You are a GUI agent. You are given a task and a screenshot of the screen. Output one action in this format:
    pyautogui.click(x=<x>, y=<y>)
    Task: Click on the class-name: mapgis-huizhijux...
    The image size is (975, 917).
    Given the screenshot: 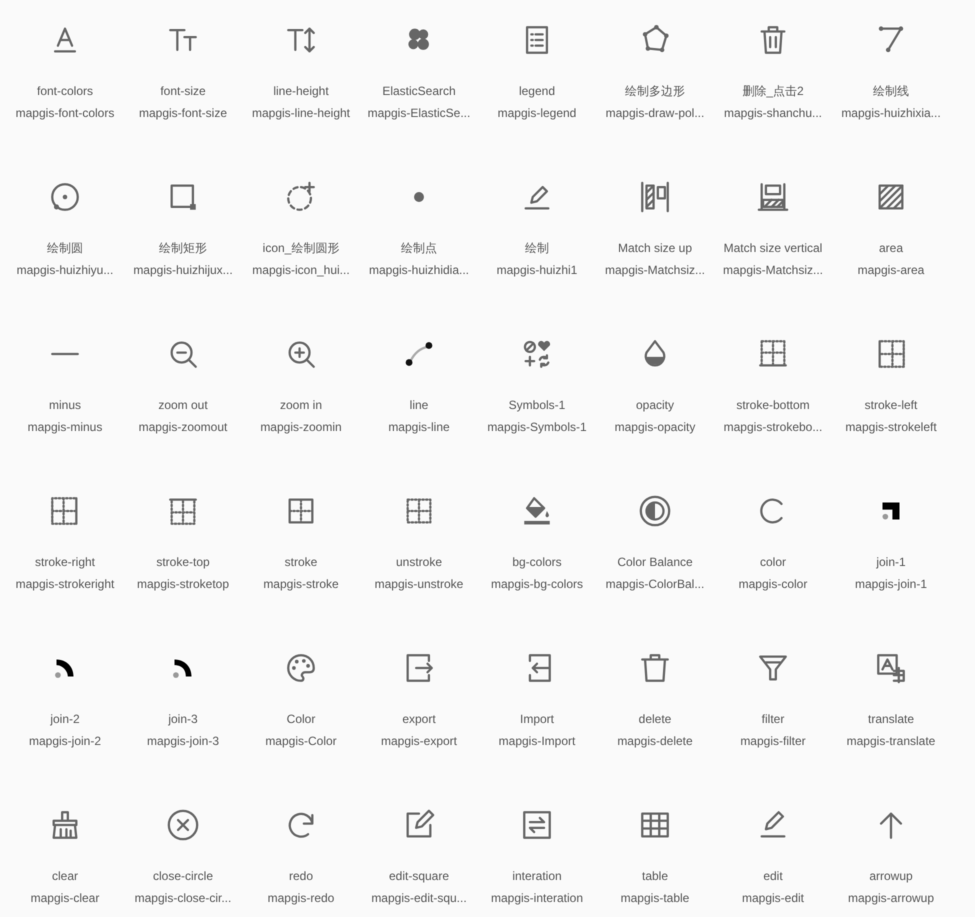 What is the action you would take?
    pyautogui.click(x=183, y=270)
    